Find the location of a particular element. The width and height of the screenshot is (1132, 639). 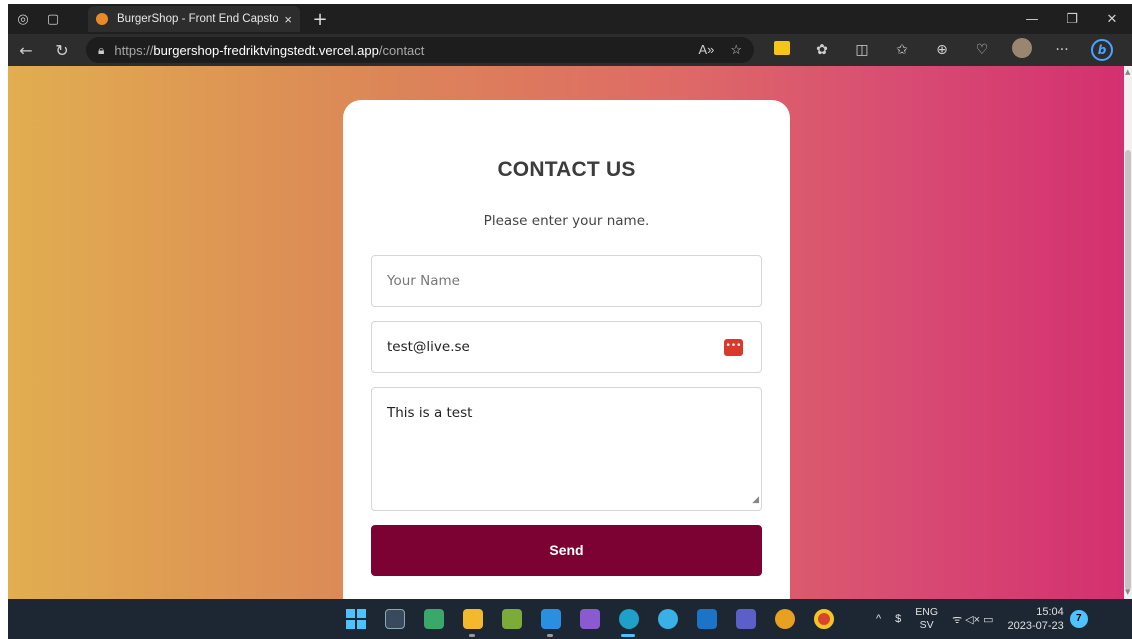

workspaces-icon: ◎ is located at coordinates (23, 19).